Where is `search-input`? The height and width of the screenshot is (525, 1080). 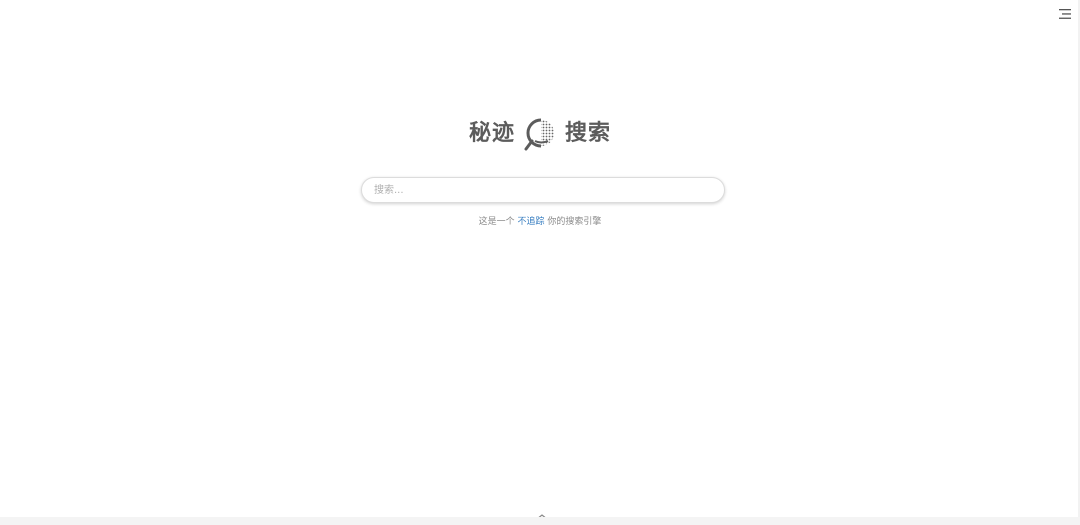 search-input is located at coordinates (543, 190).